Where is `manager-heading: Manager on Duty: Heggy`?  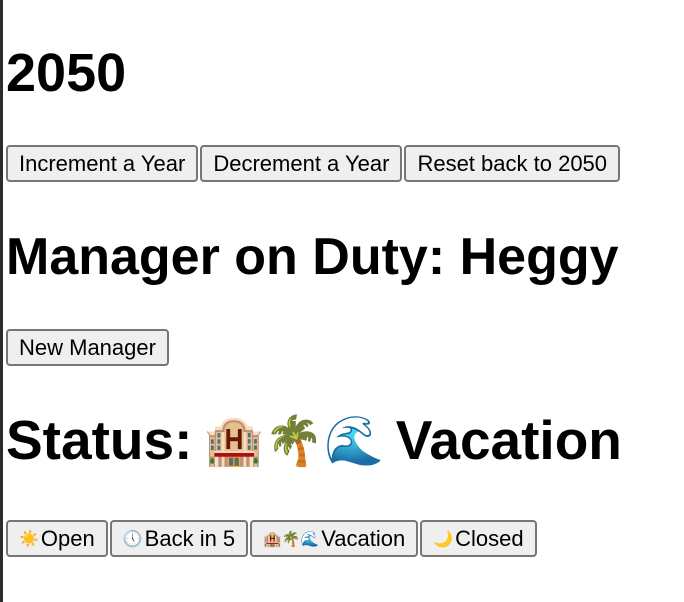
manager-heading: Manager on Duty: Heggy is located at coordinates (312, 257).